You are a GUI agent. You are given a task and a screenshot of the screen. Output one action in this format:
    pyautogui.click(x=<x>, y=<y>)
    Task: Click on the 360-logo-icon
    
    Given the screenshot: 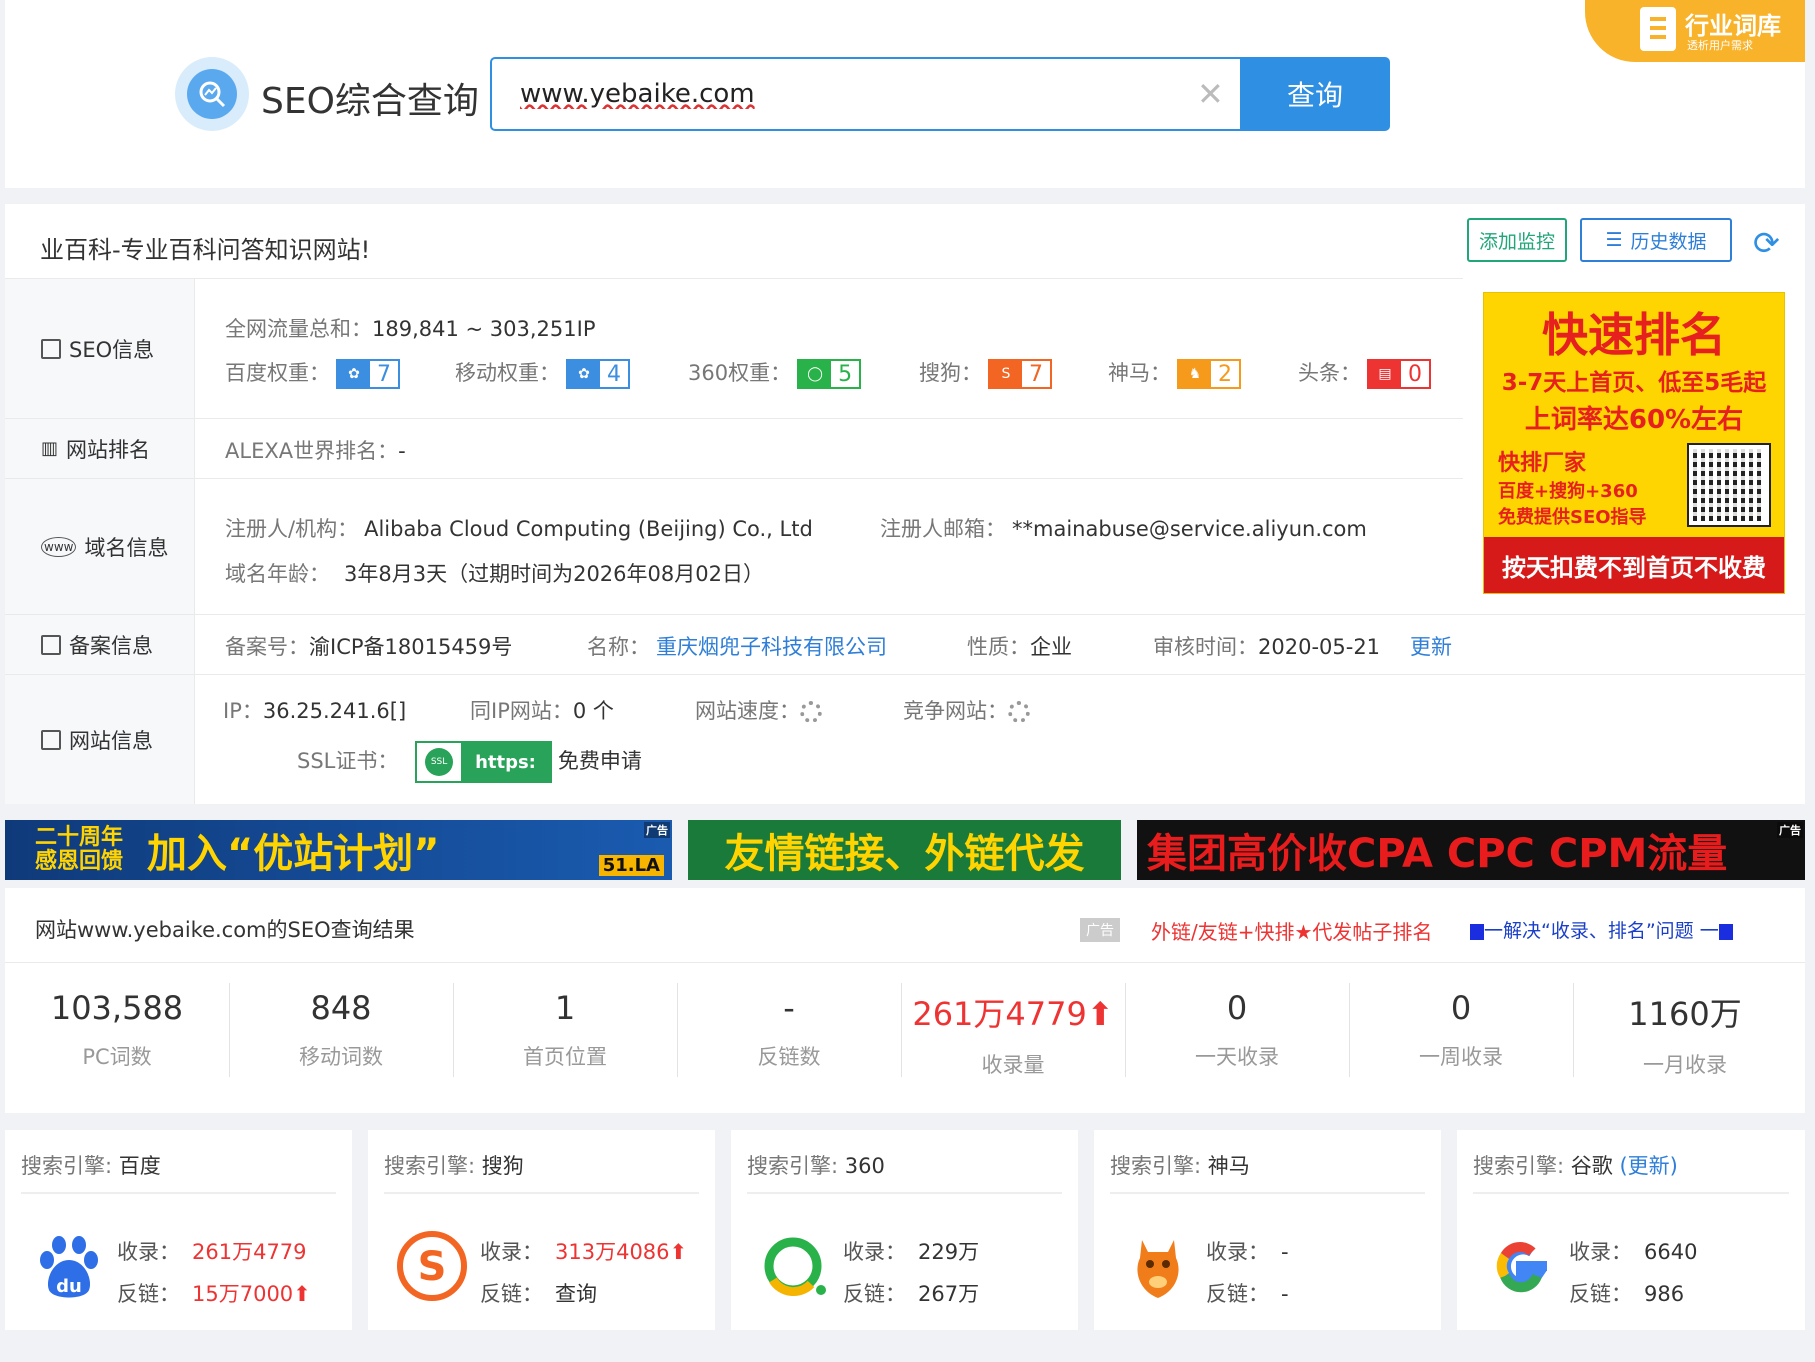 What is the action you would take?
    pyautogui.click(x=795, y=1267)
    